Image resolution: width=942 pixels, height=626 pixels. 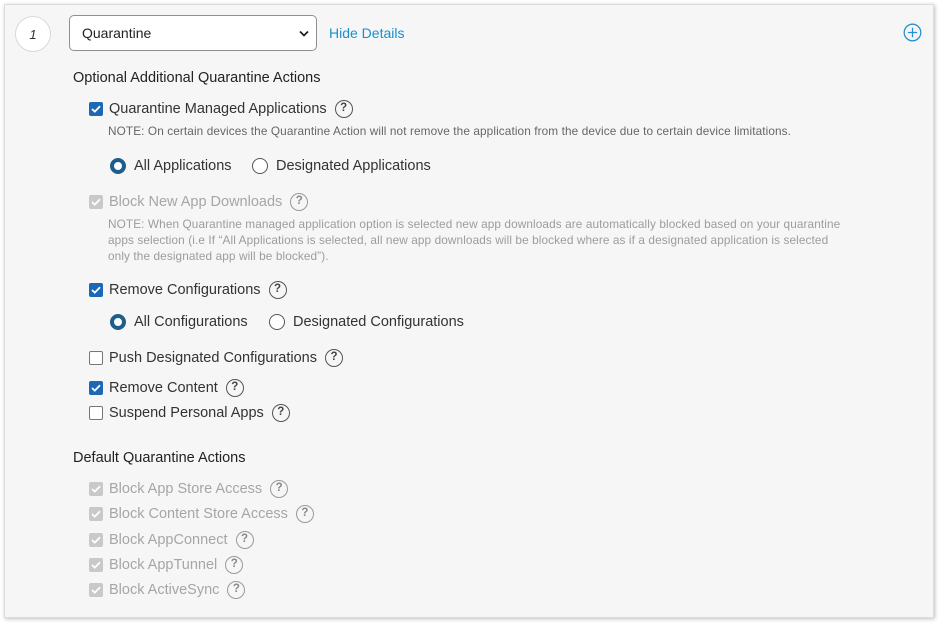 I want to click on push-designated-configurations-label: Push Designated Configurations, so click(x=213, y=358).